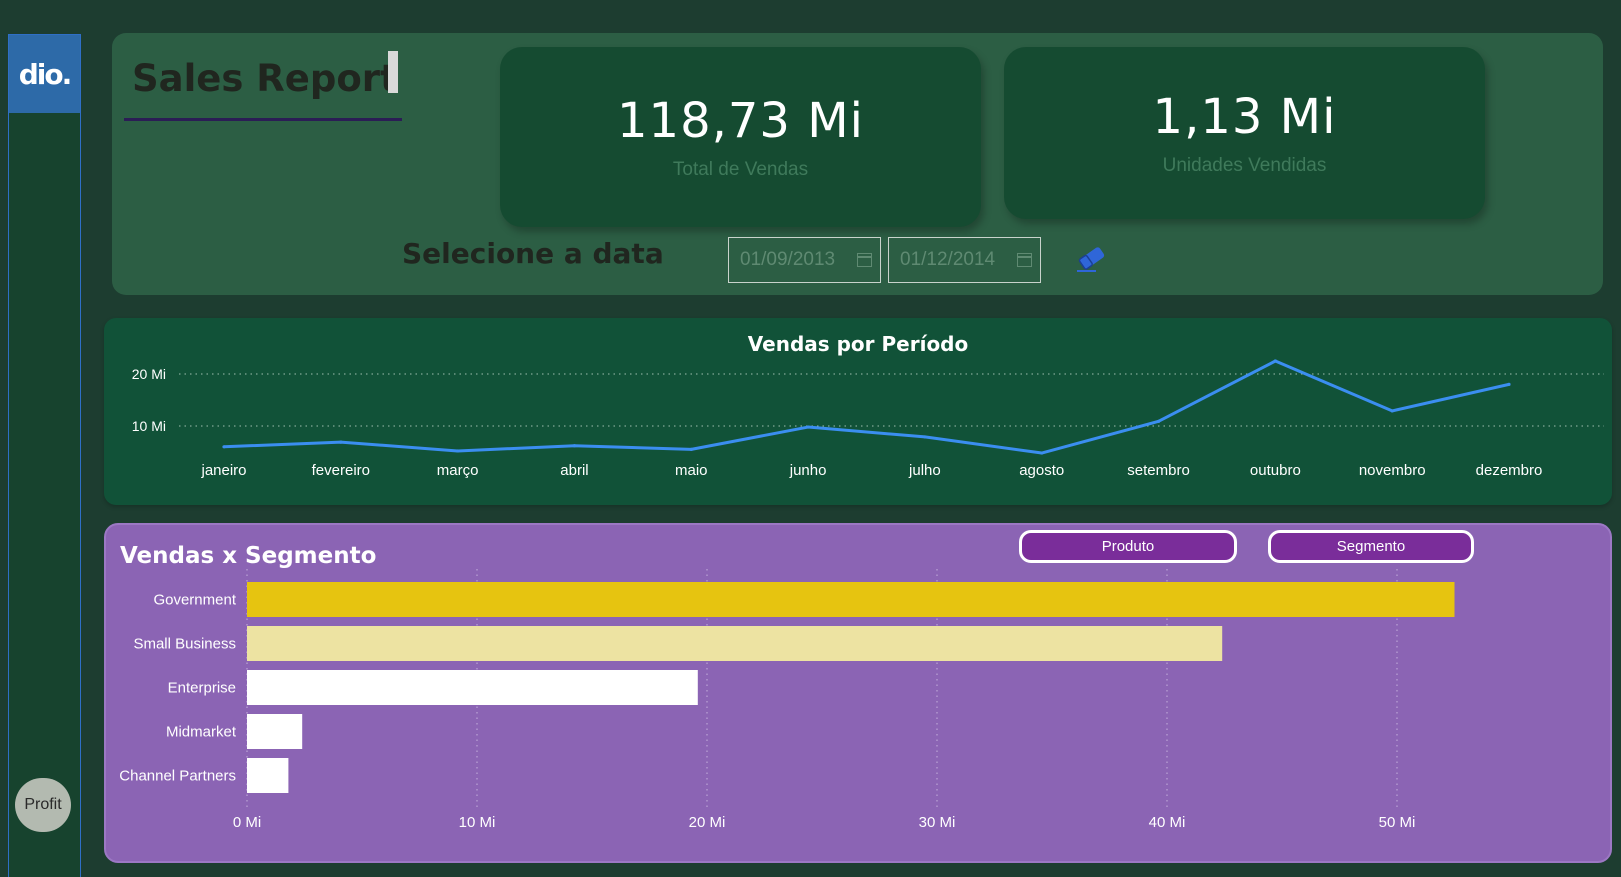 Image resolution: width=1621 pixels, height=877 pixels. I want to click on kpi-total-sales-label: Total de Vendas, so click(740, 169).